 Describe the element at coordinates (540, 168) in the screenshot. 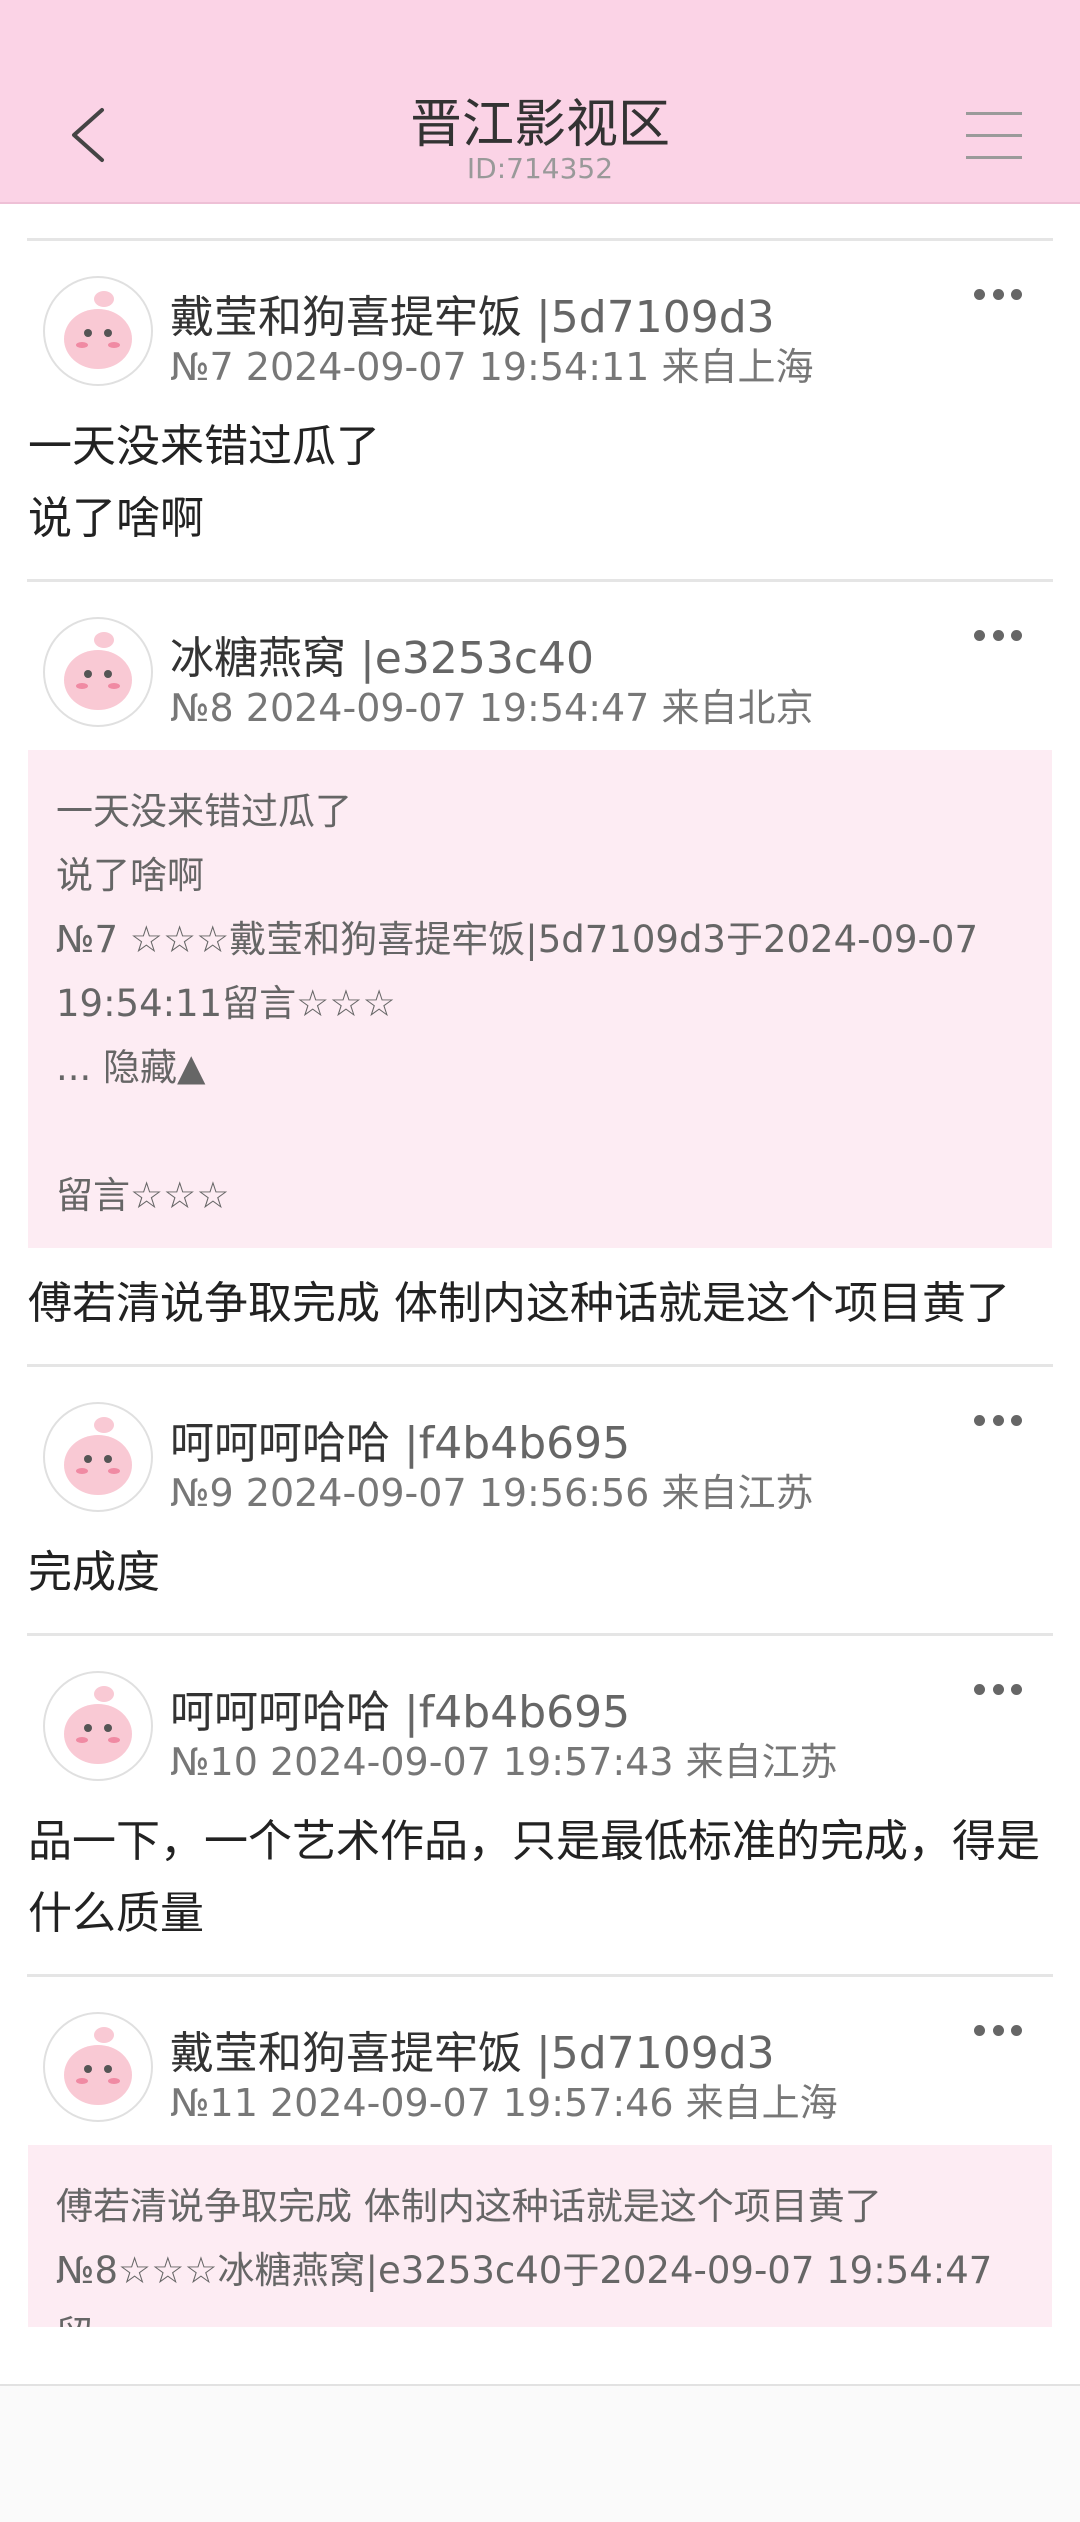

I see `board-id: ID:714352` at that location.